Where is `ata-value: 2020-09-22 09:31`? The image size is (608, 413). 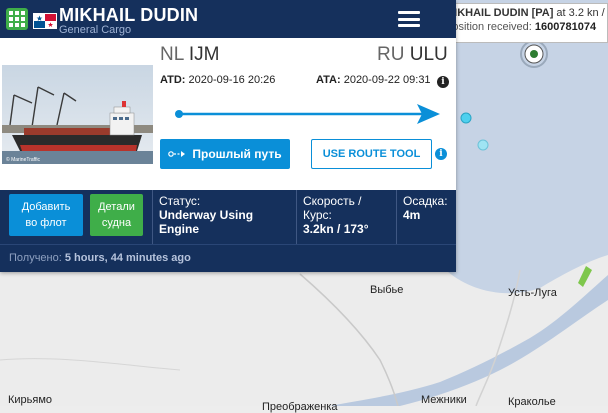 ata-value: 2020-09-22 09:31 is located at coordinates (387, 80).